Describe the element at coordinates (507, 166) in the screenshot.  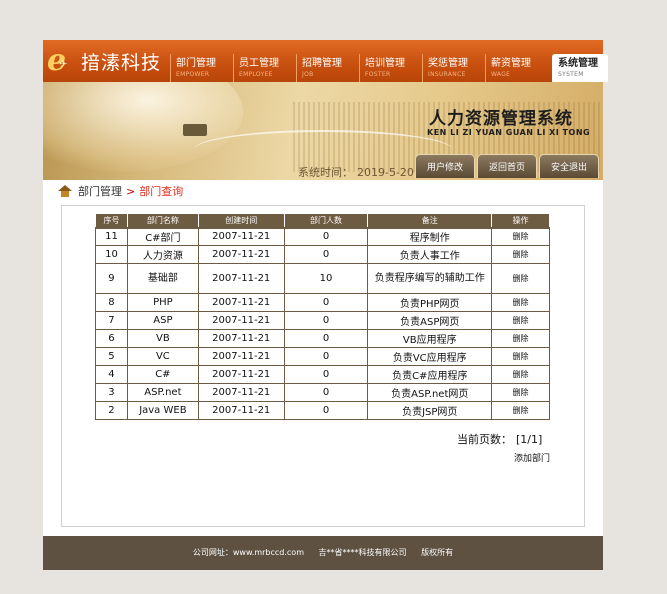
I see `back-home-button: 返回首页` at that location.